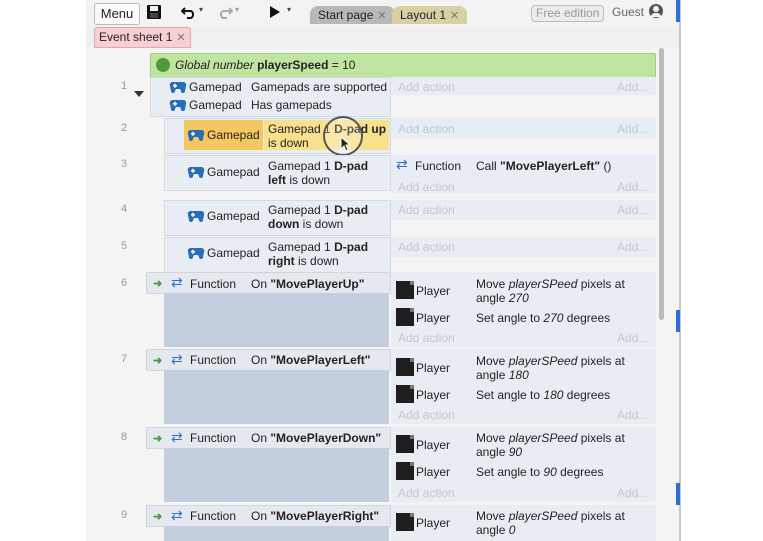 The height and width of the screenshot is (541, 763). Describe the element at coordinates (352, 15) in the screenshot. I see `tab-start-page: Start page ✕` at that location.